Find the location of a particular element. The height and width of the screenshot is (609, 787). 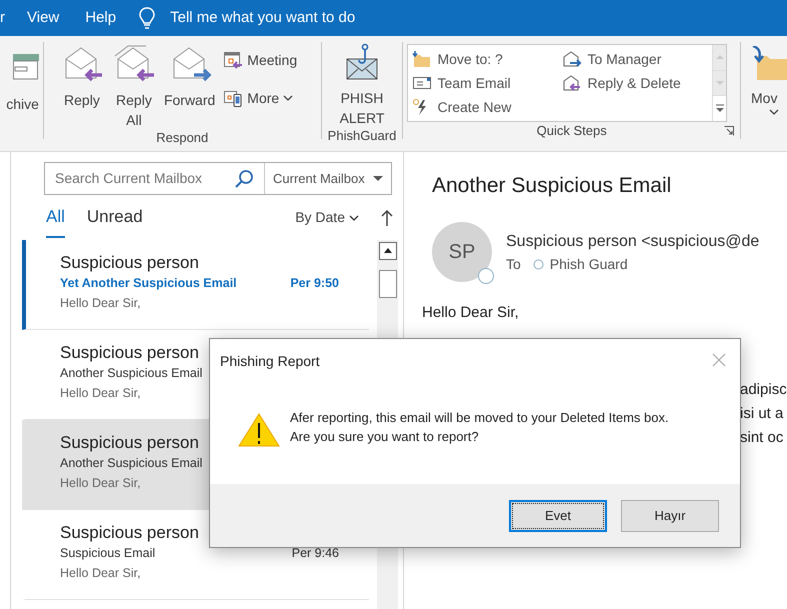

calendar-icon is located at coordinates (233, 60).